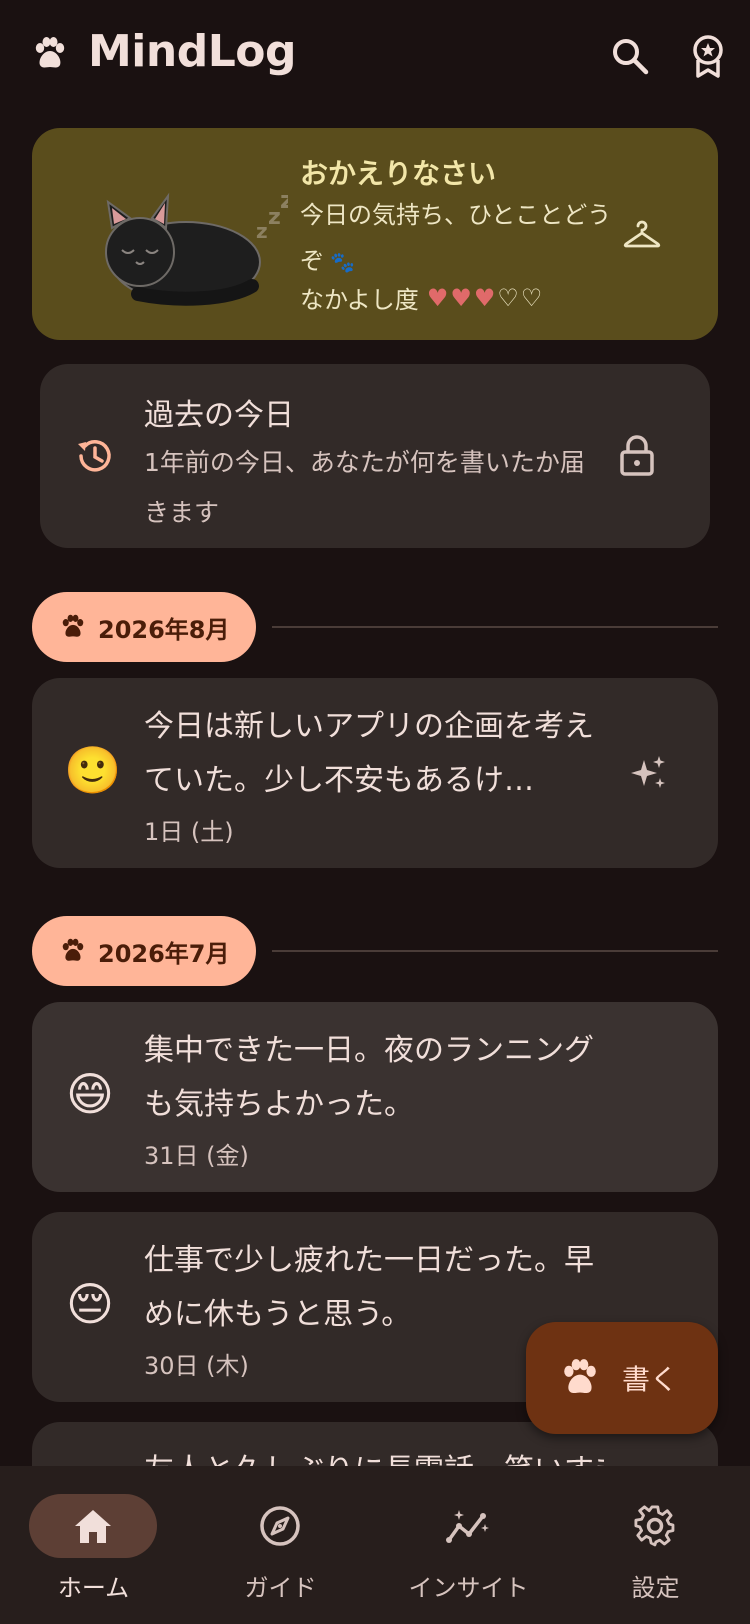  Describe the element at coordinates (342, 262) in the screenshot. I see `paw-emoji-icon: 🐾` at that location.